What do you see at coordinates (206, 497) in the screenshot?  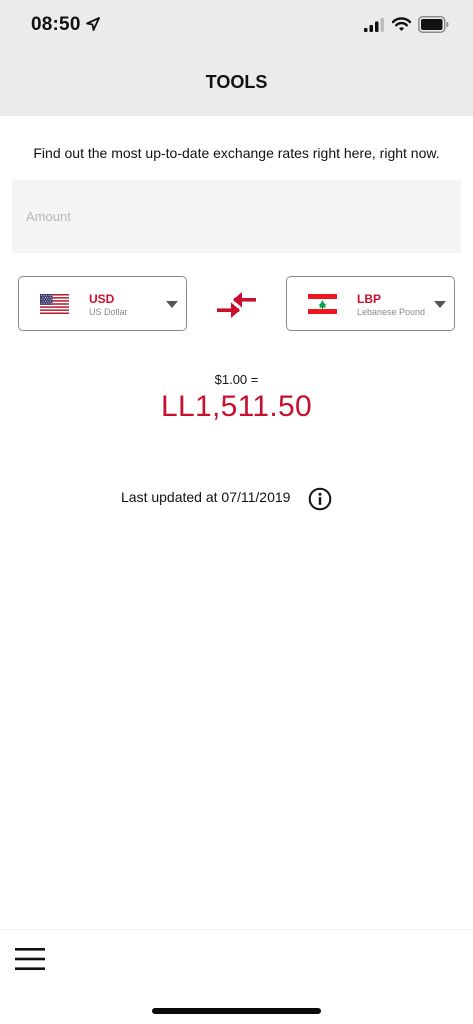 I see `last-updated-text: Last updated at 07/11/2019` at bounding box center [206, 497].